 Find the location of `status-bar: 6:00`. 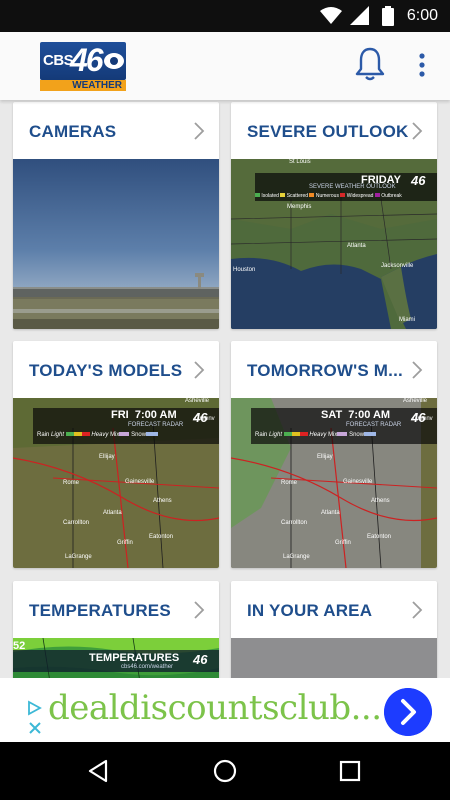

status-bar: 6:00 is located at coordinates (225, 16).